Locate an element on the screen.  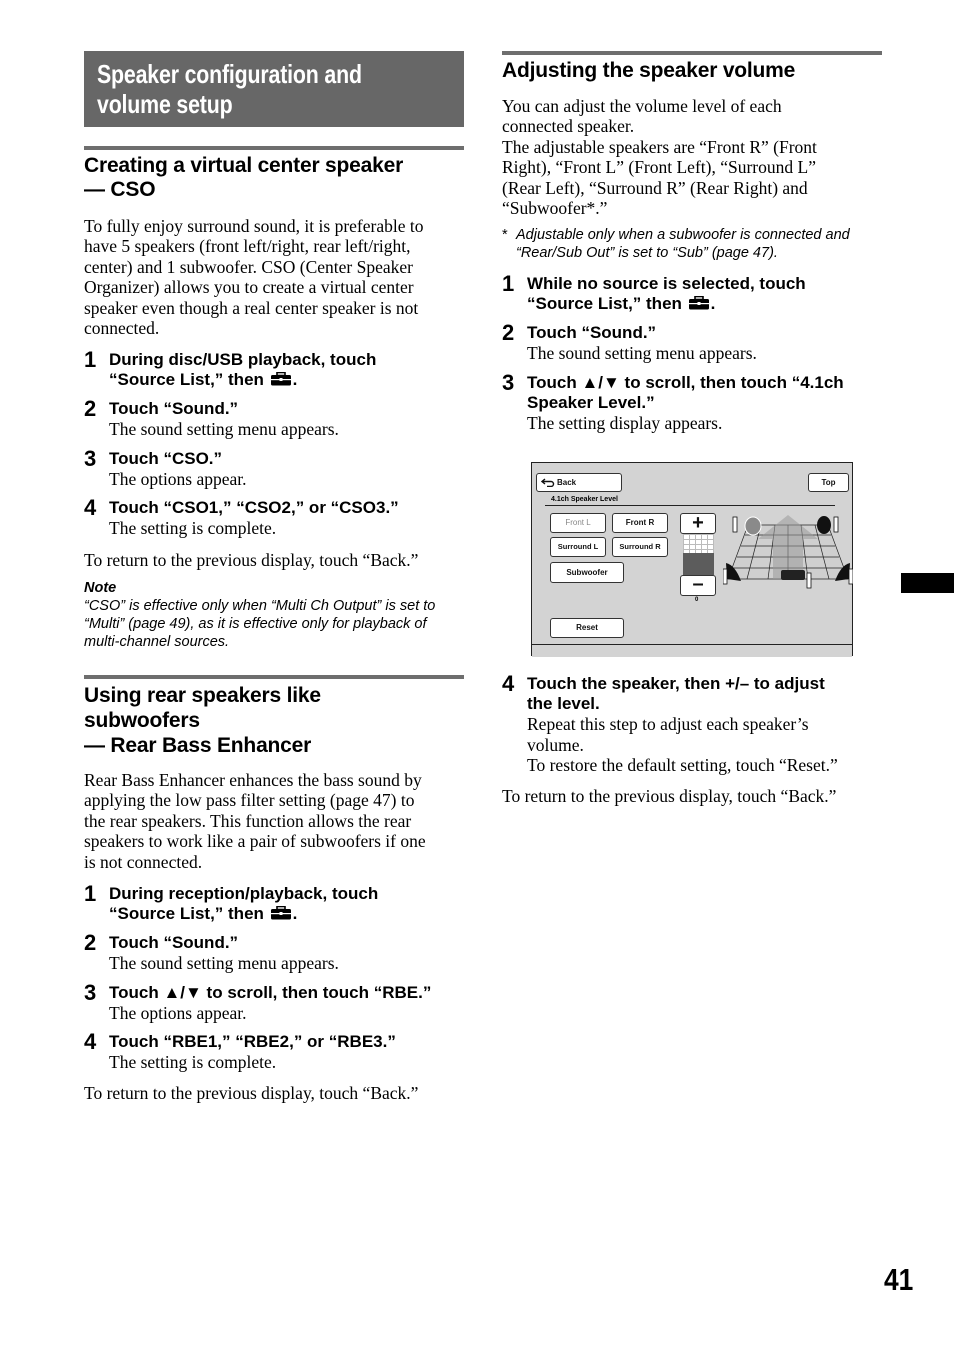
plus-button: + is located at coordinates (698, 523).